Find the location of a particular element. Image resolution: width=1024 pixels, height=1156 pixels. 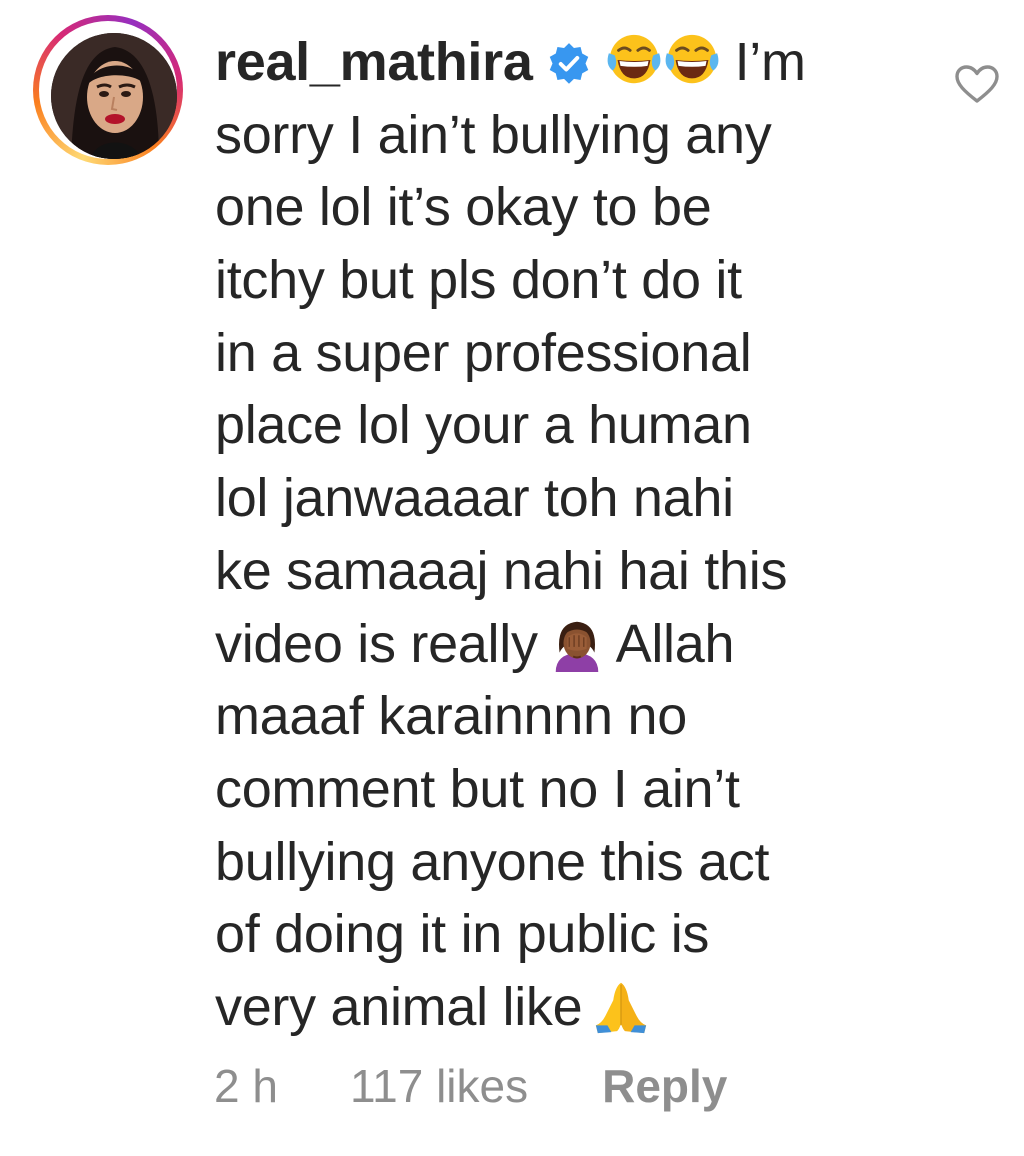

comment-line: comment but no I ain’t is located at coordinates (477, 788).